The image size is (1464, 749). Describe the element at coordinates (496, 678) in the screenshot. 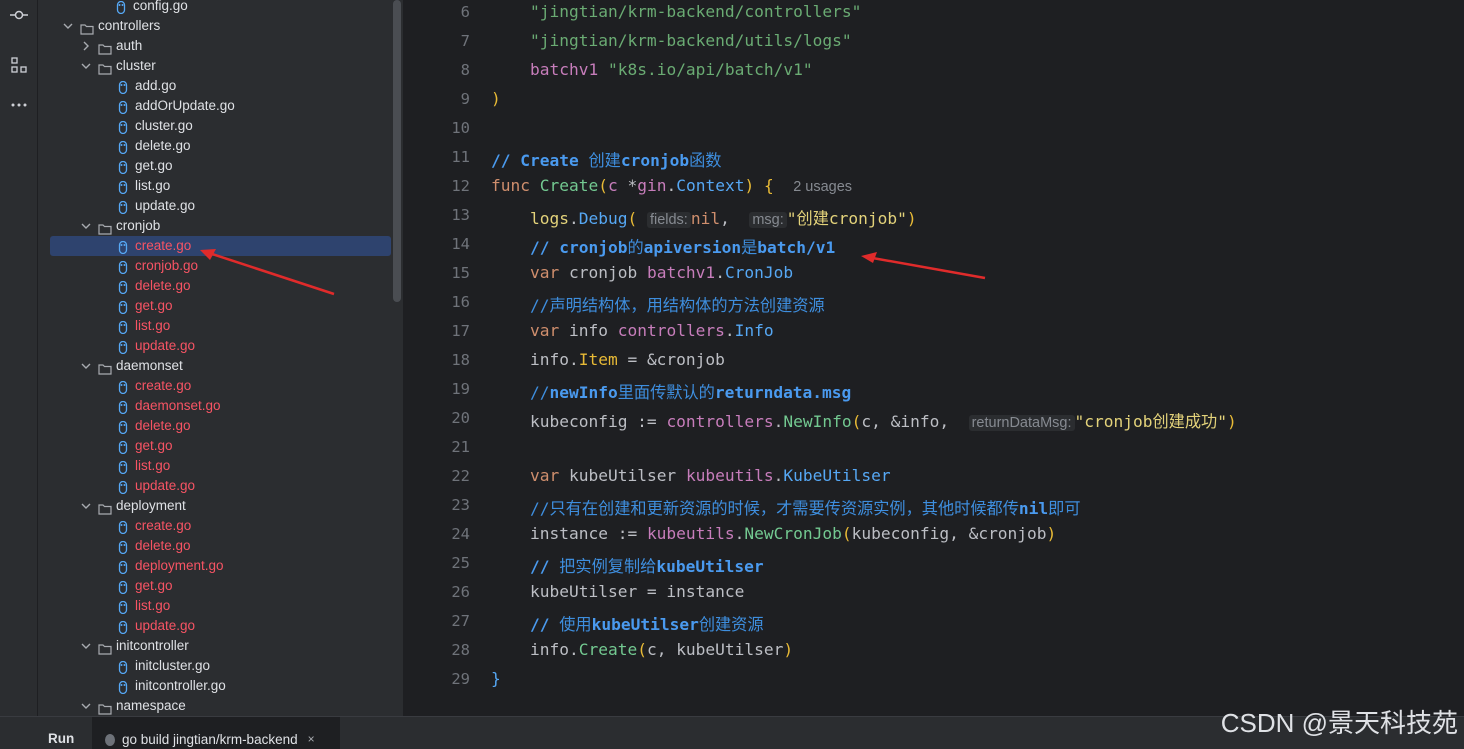

I see `code-line: }` at that location.